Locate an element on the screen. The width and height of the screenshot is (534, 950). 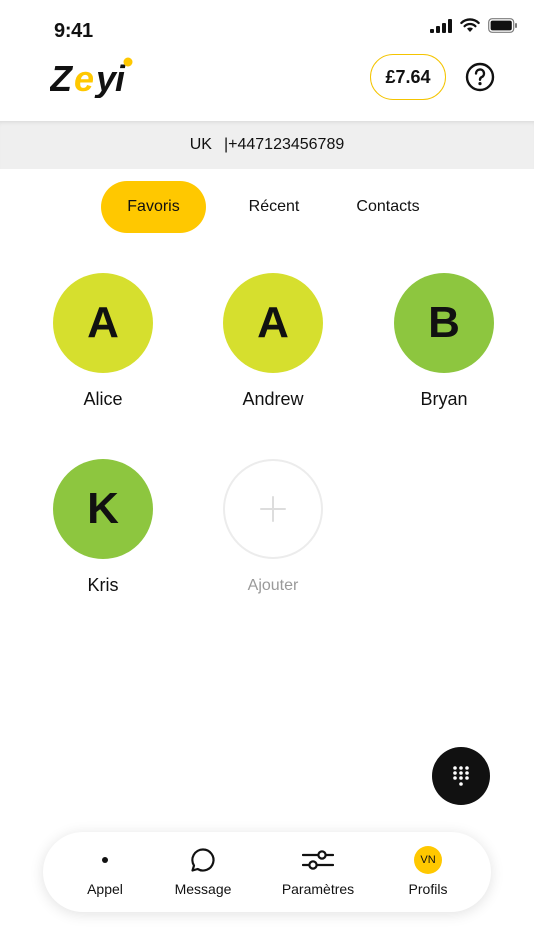
nav-appel: Appel is located at coordinates (105, 872).